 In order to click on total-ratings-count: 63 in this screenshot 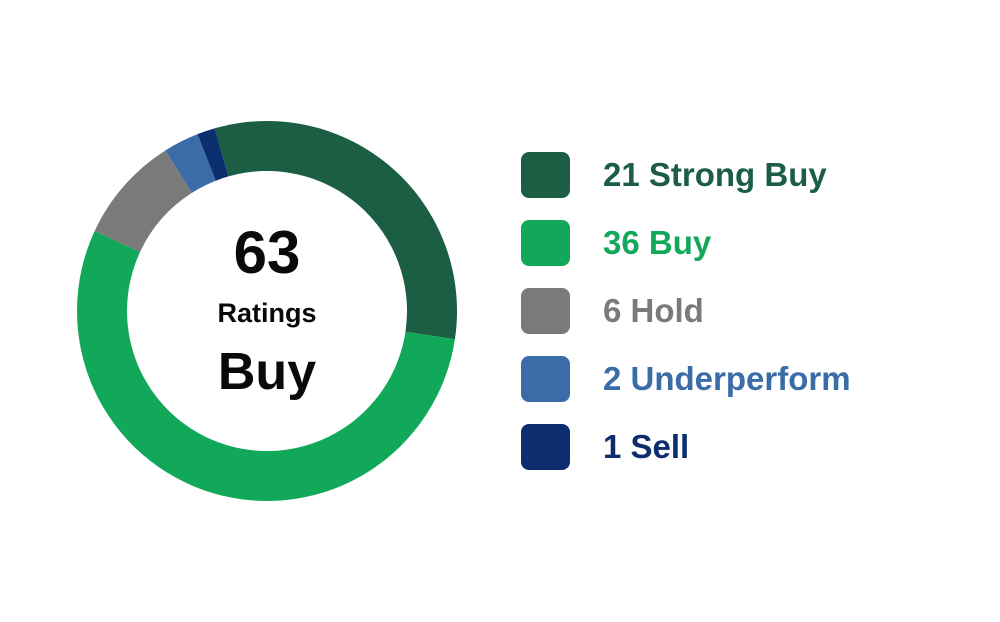, I will do `click(267, 252)`.